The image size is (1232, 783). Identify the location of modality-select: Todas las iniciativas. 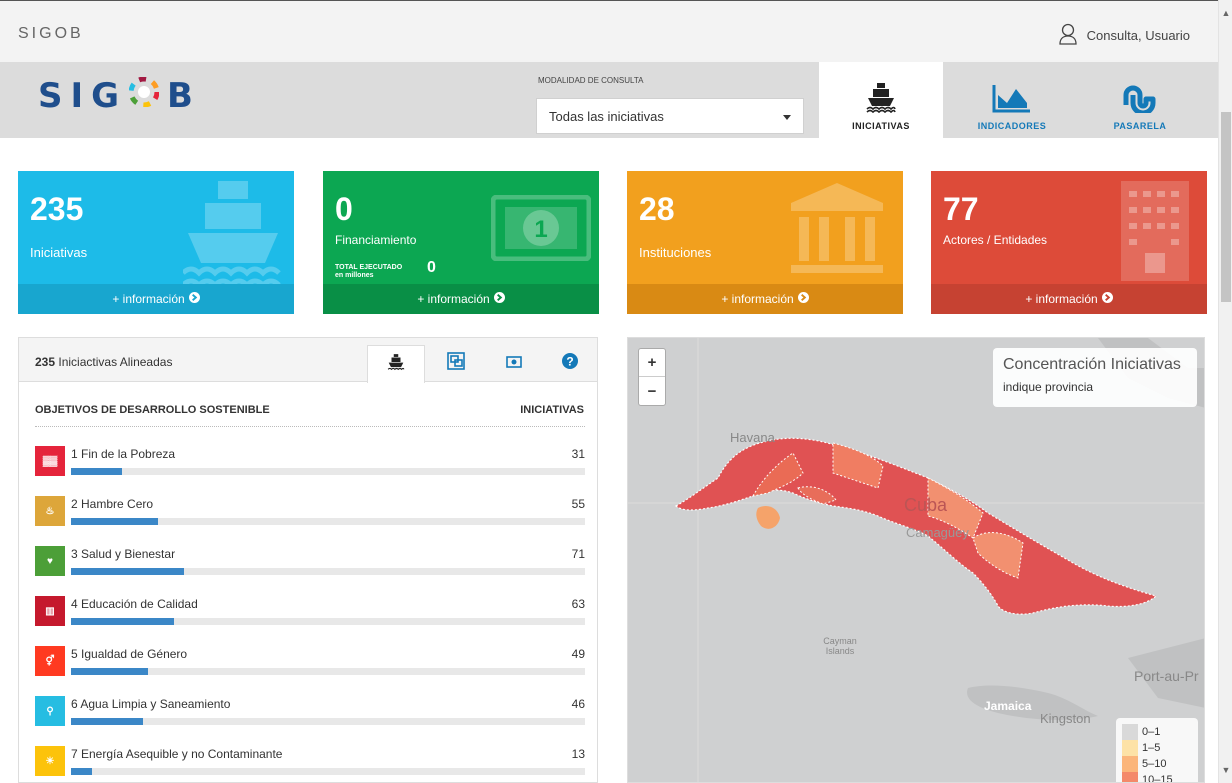
(670, 116).